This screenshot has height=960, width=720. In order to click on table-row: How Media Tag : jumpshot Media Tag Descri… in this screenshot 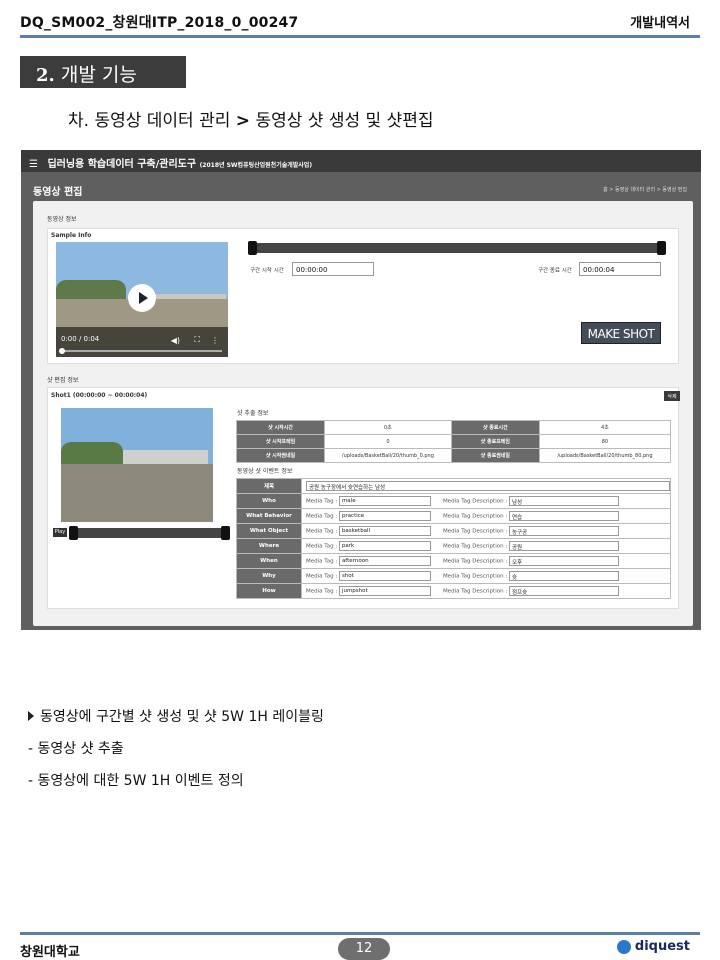, I will do `click(453, 591)`.